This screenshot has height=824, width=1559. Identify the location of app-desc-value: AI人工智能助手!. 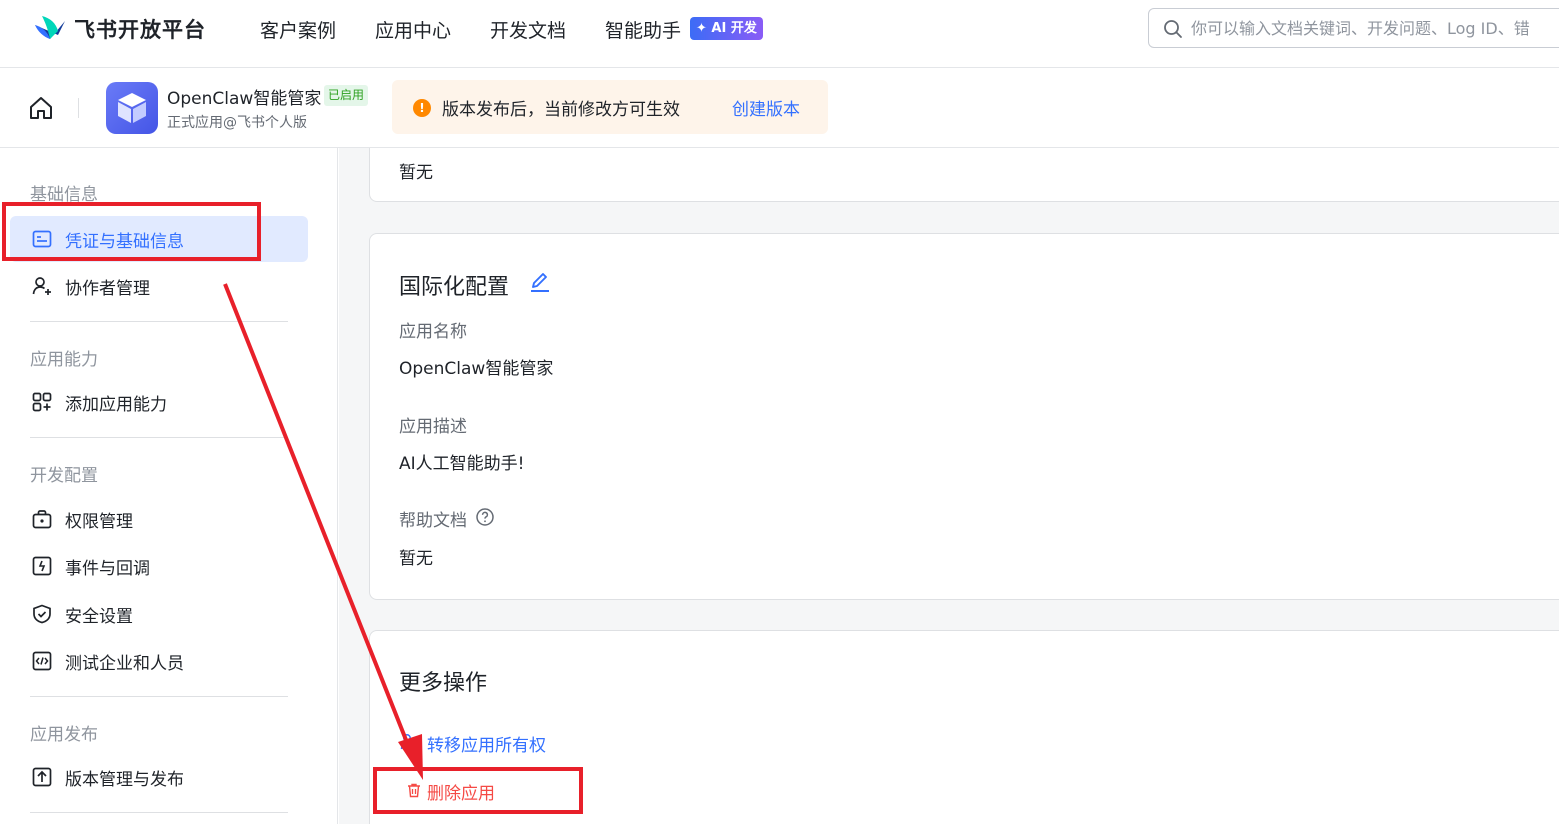
(462, 464).